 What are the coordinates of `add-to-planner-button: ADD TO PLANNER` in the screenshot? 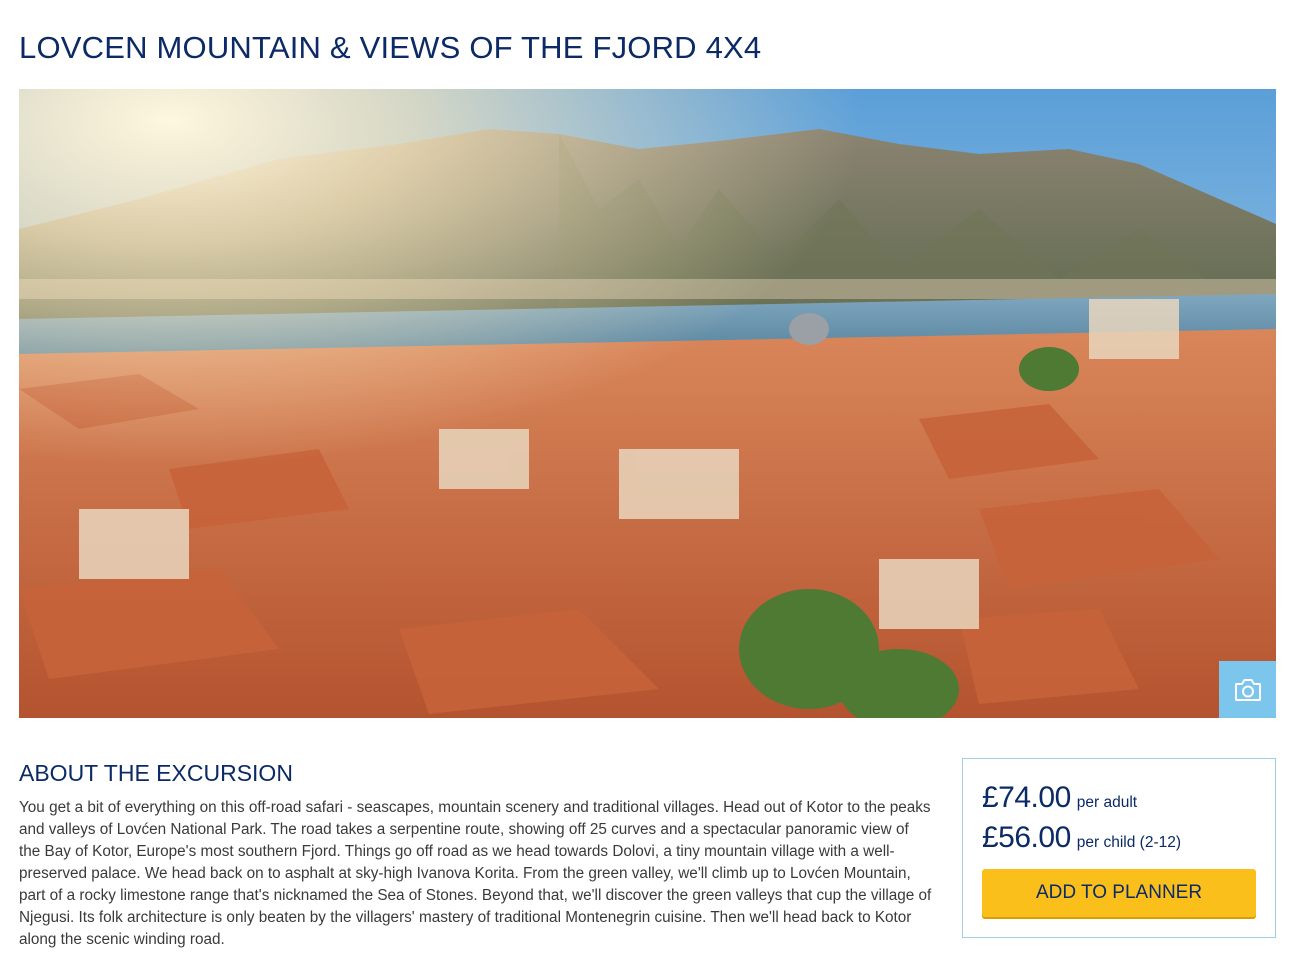 It's located at (1119, 893).